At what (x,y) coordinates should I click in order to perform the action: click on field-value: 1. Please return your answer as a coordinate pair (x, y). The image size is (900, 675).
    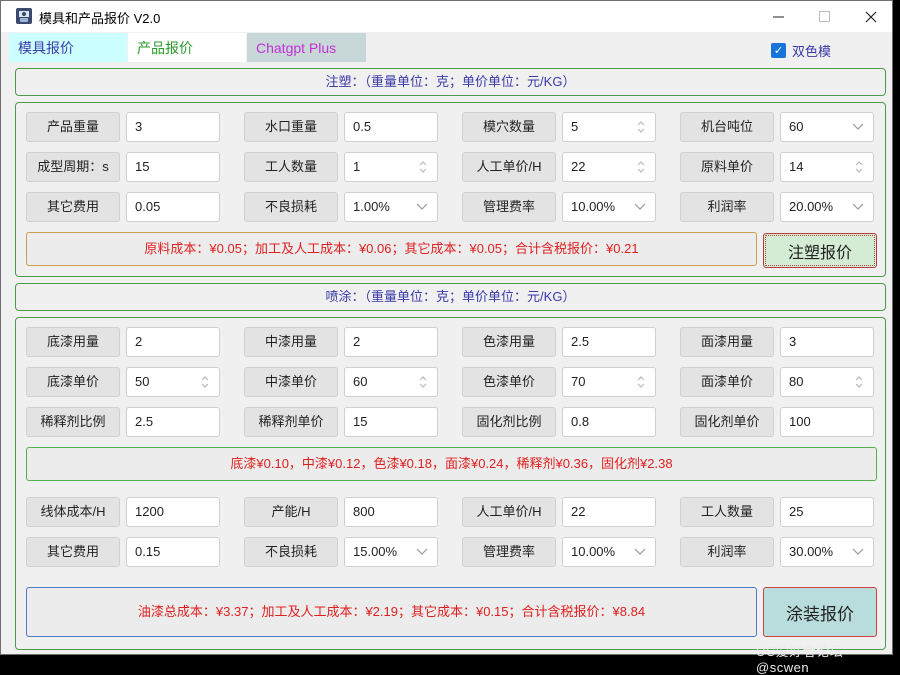
    Looking at the image, I should click on (357, 166).